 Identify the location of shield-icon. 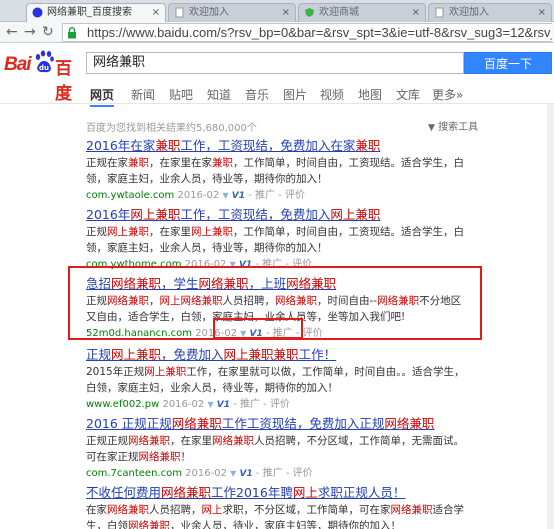
(309, 12).